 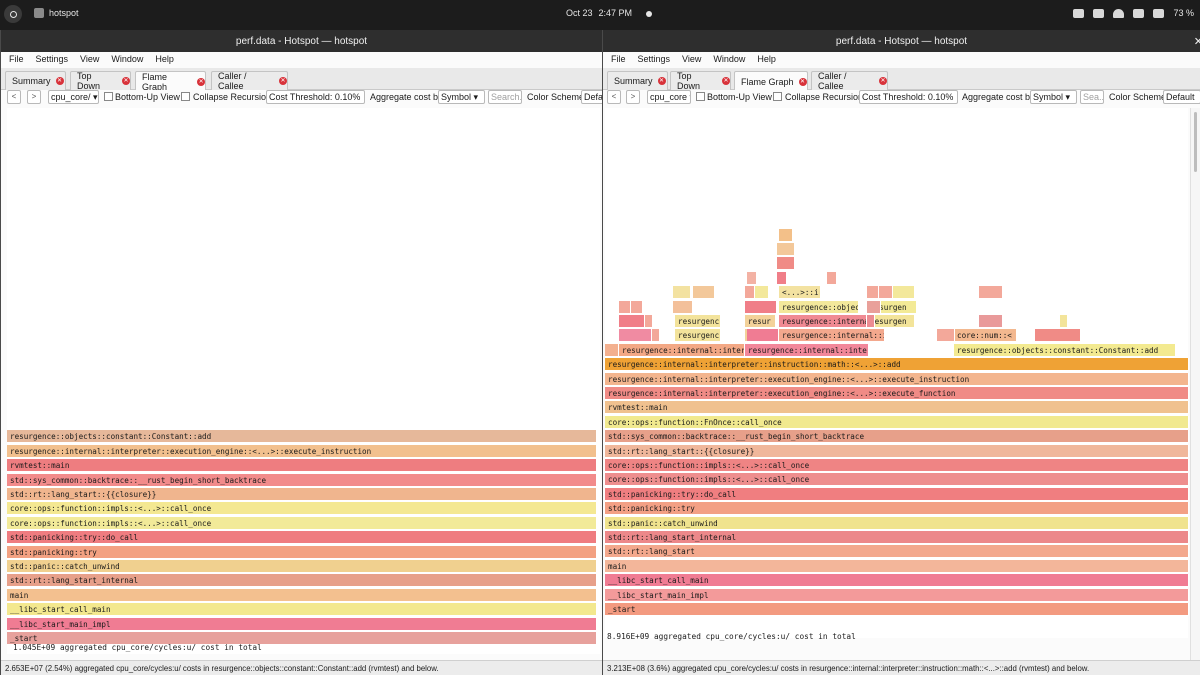 What do you see at coordinates (654, 60) in the screenshot?
I see `menu-settings: Settings` at bounding box center [654, 60].